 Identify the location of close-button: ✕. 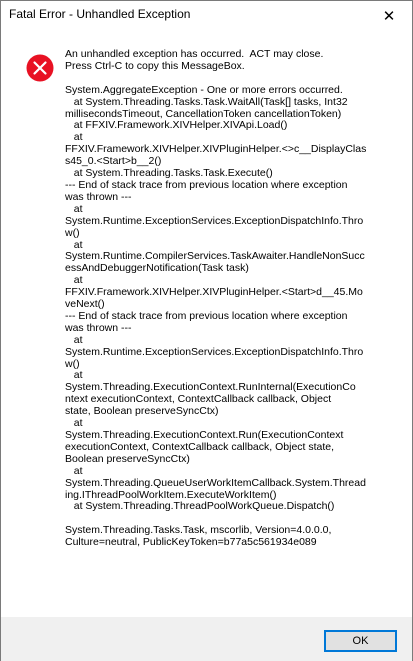
(389, 15).